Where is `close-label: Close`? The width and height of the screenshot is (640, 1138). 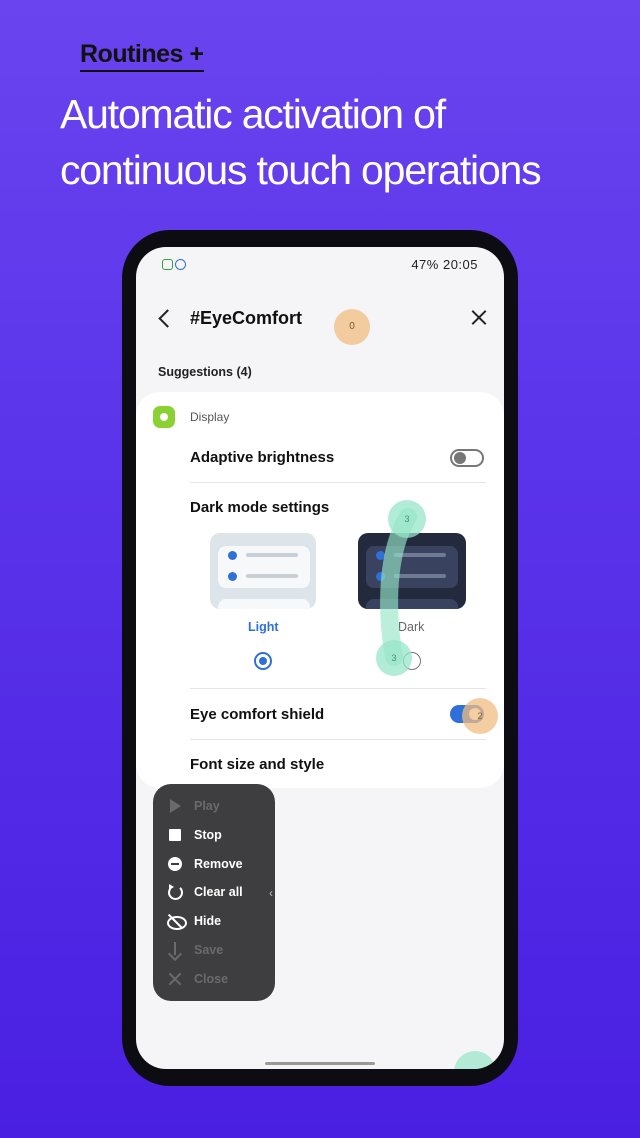 close-label: Close is located at coordinates (211, 979).